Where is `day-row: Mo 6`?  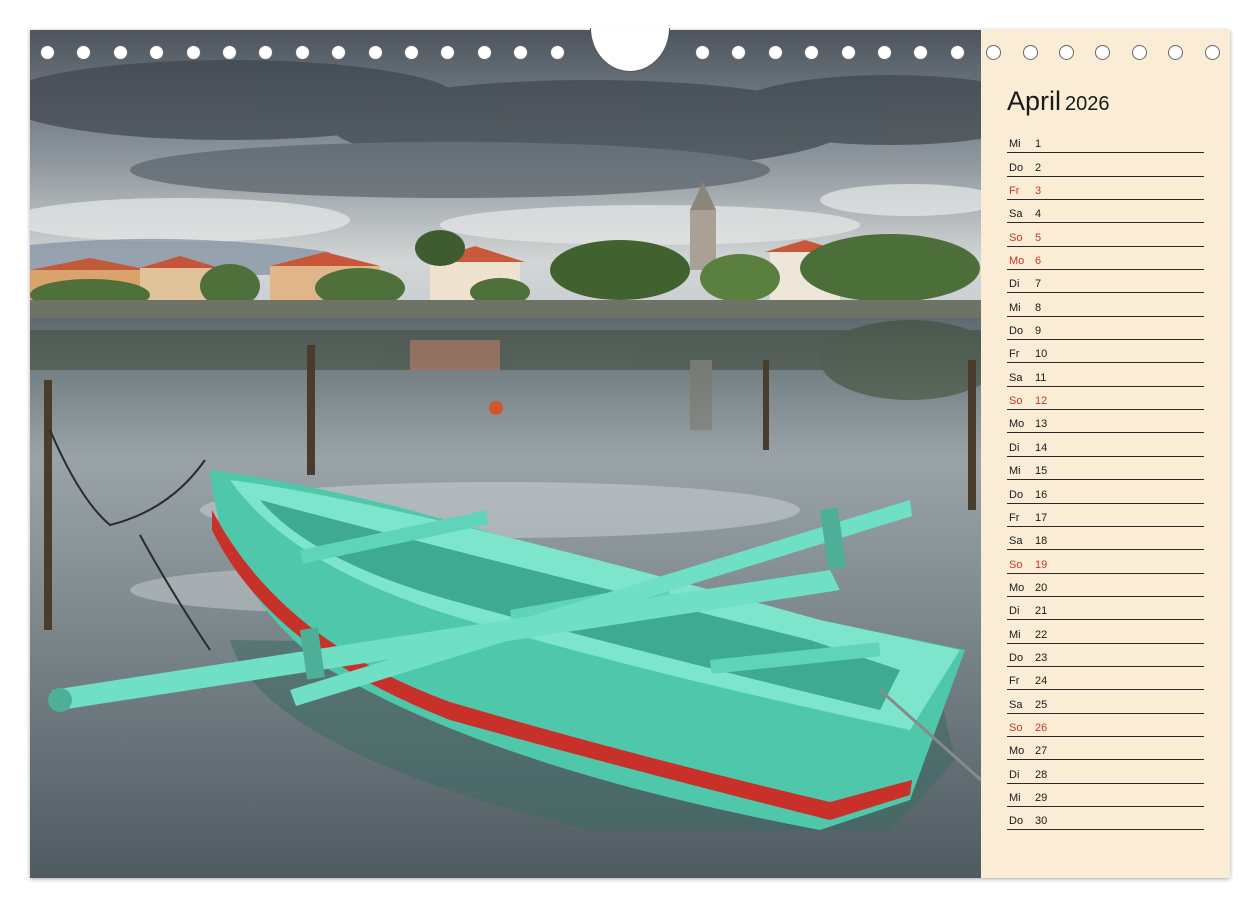
day-row: Mo 6 is located at coordinates (1105, 259).